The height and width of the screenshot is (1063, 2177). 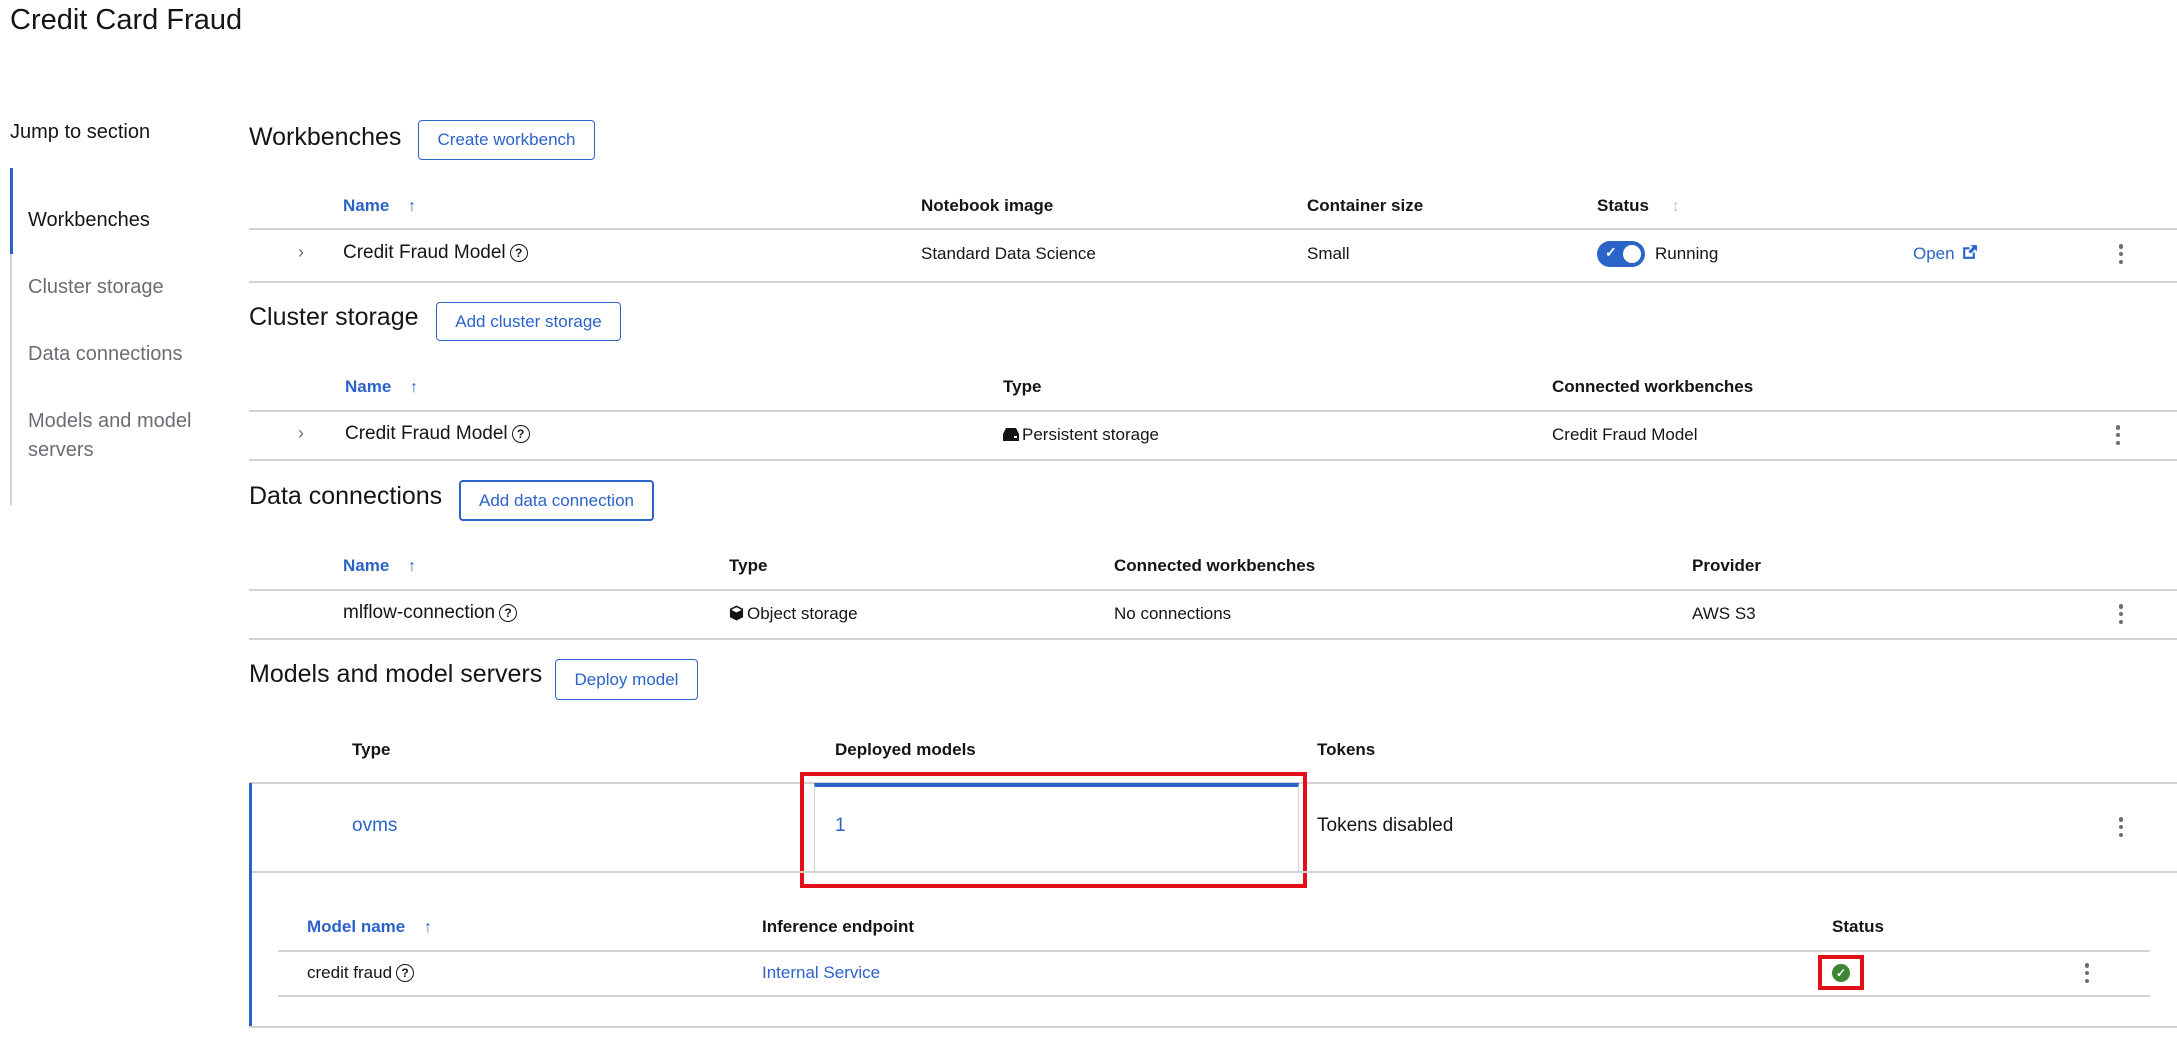 I want to click on workbenches-heading: Workbenches, so click(x=325, y=137).